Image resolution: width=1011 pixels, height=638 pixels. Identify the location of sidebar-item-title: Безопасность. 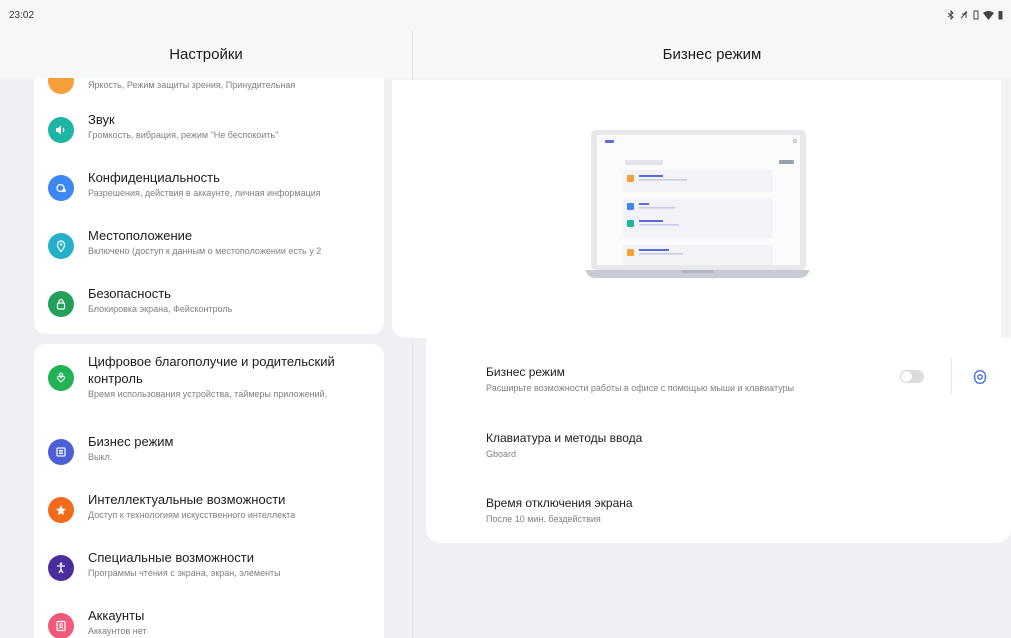
(129, 293).